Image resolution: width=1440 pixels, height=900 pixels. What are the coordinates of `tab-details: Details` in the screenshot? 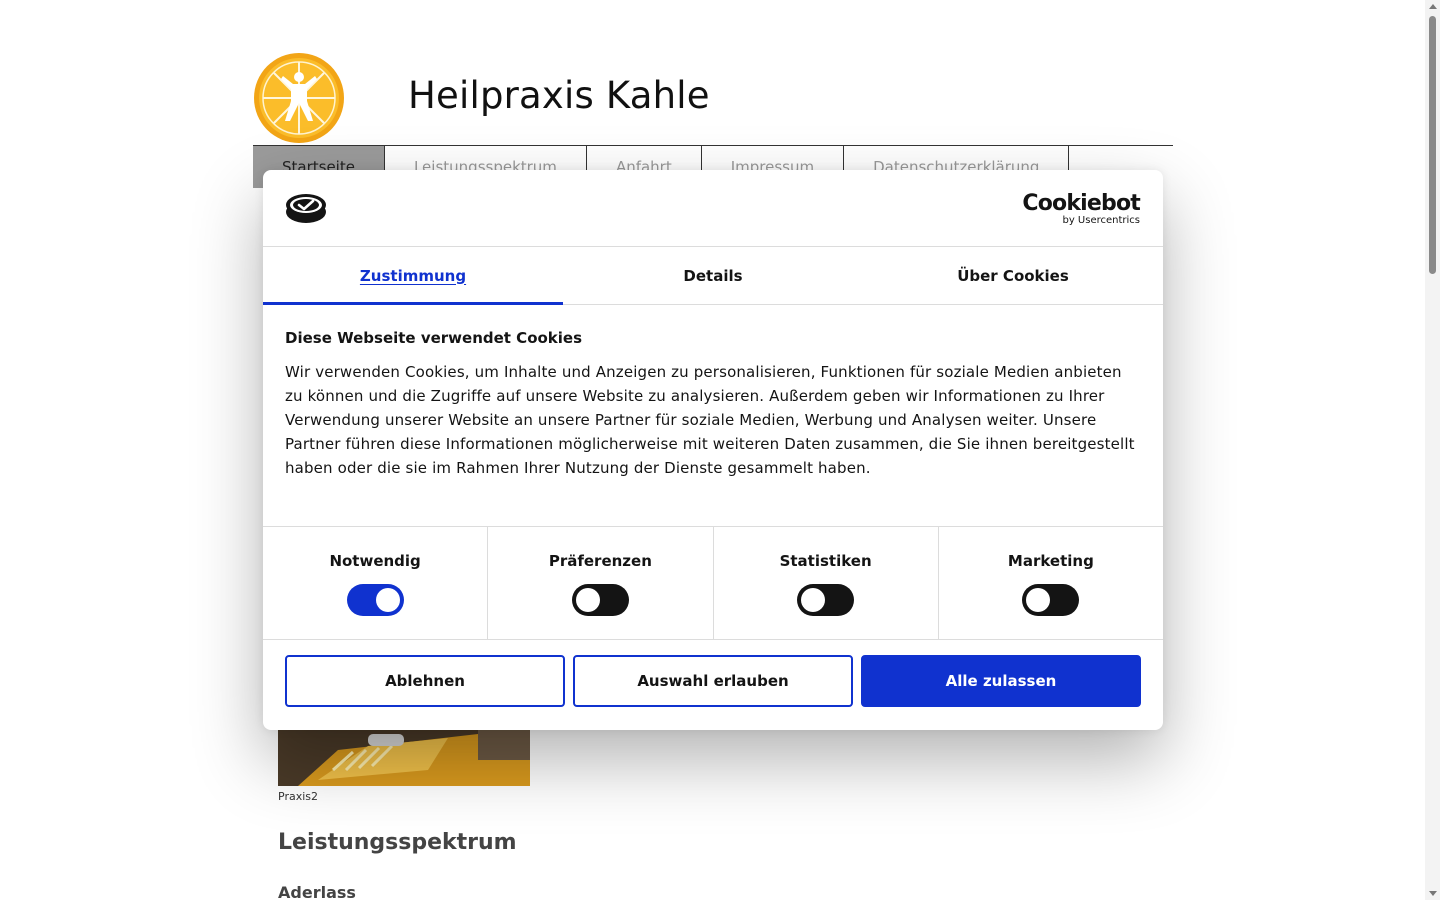 It's located at (713, 275).